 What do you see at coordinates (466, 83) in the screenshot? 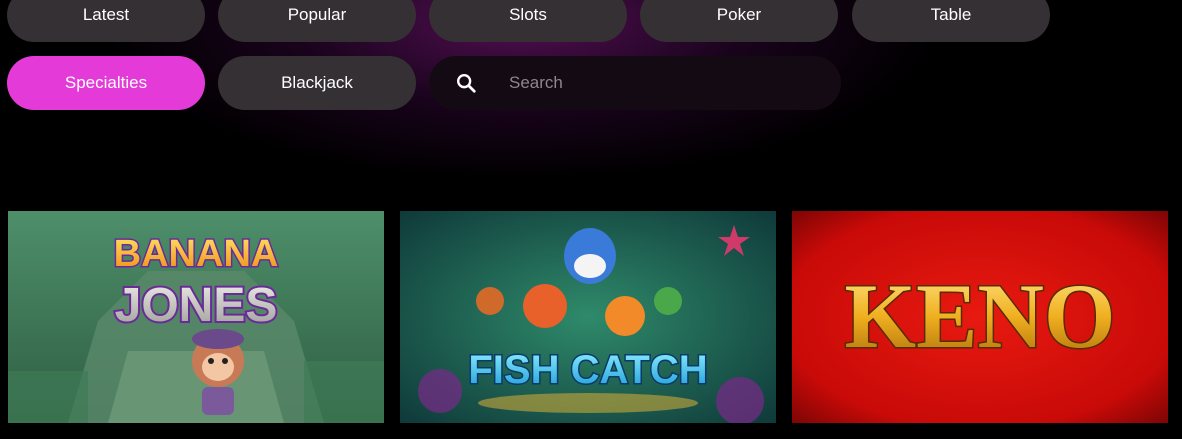
I see `search-icon` at bounding box center [466, 83].